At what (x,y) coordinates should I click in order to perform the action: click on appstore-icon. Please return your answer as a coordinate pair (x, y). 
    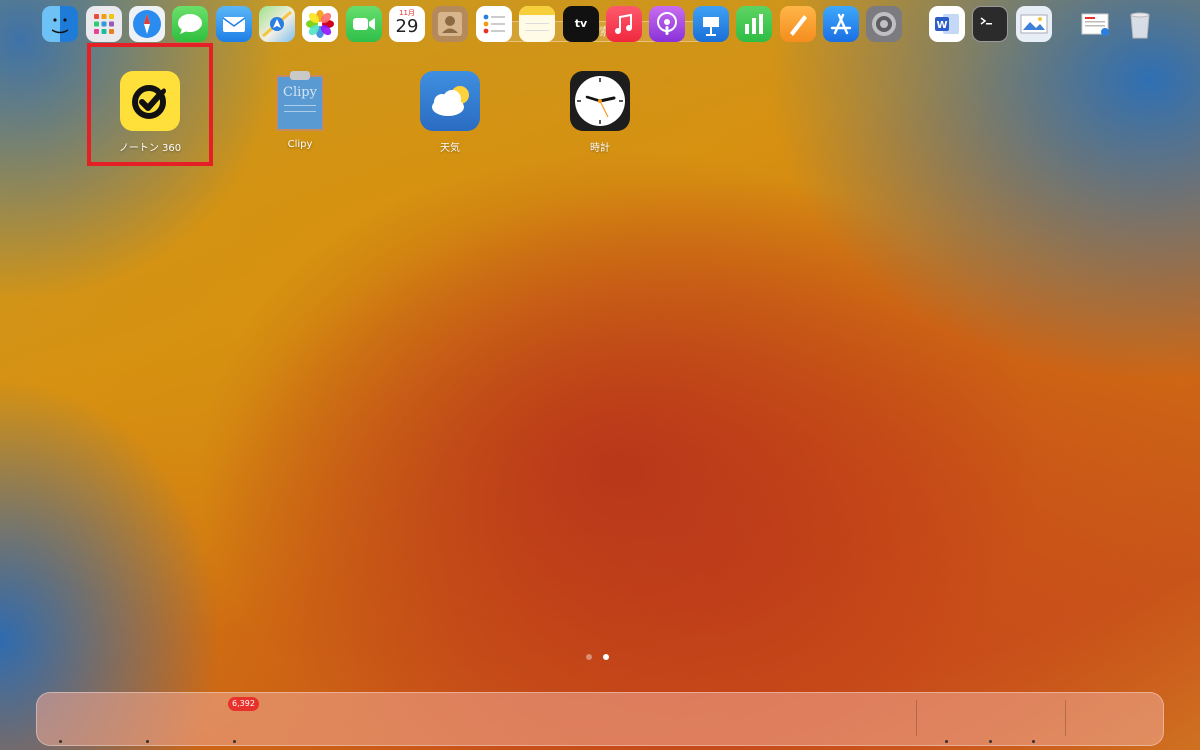
    Looking at the image, I should click on (841, 24).